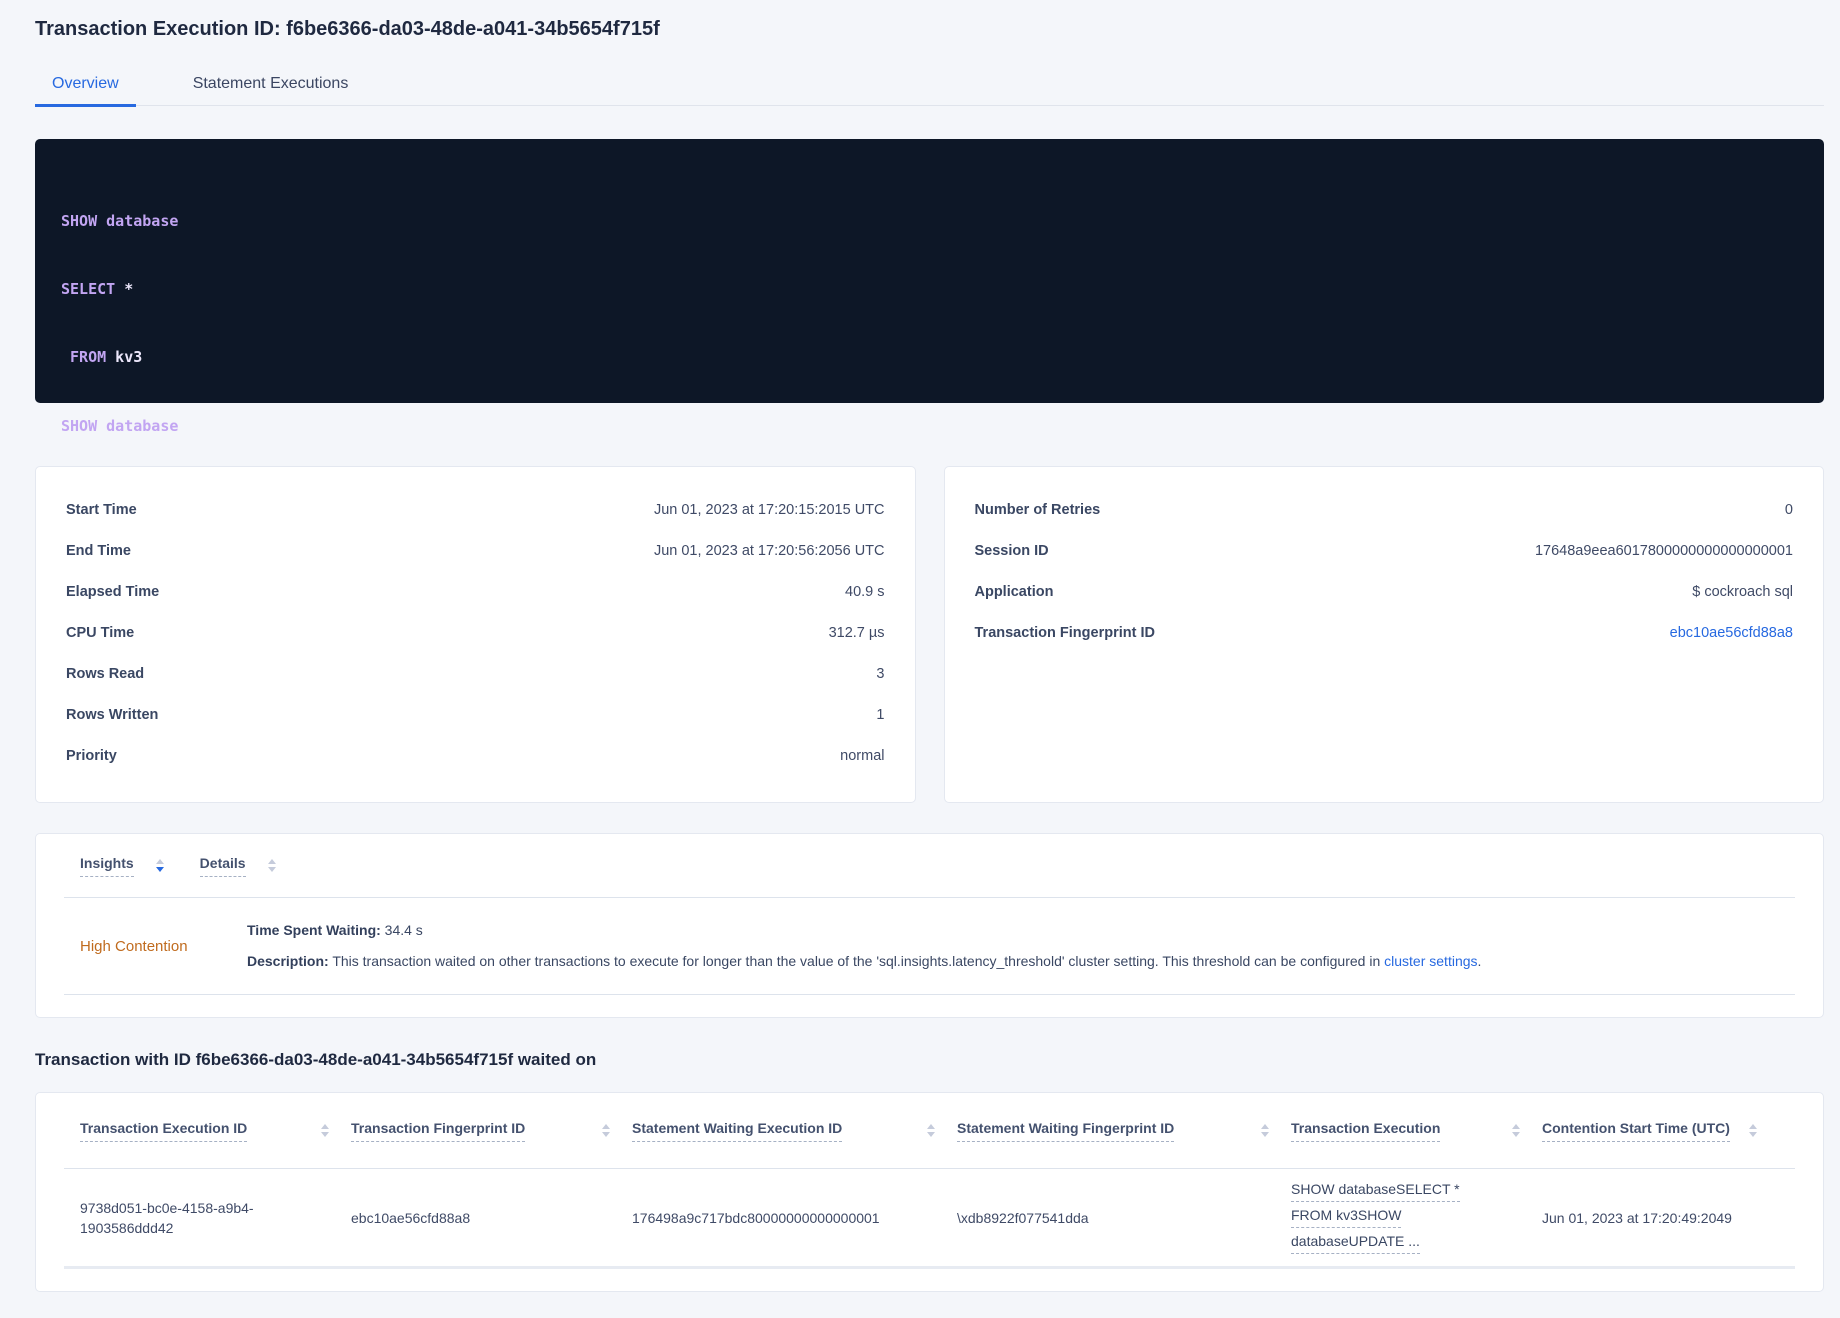 This screenshot has width=1840, height=1318. I want to click on detail-label: Session ID, so click(1011, 550).